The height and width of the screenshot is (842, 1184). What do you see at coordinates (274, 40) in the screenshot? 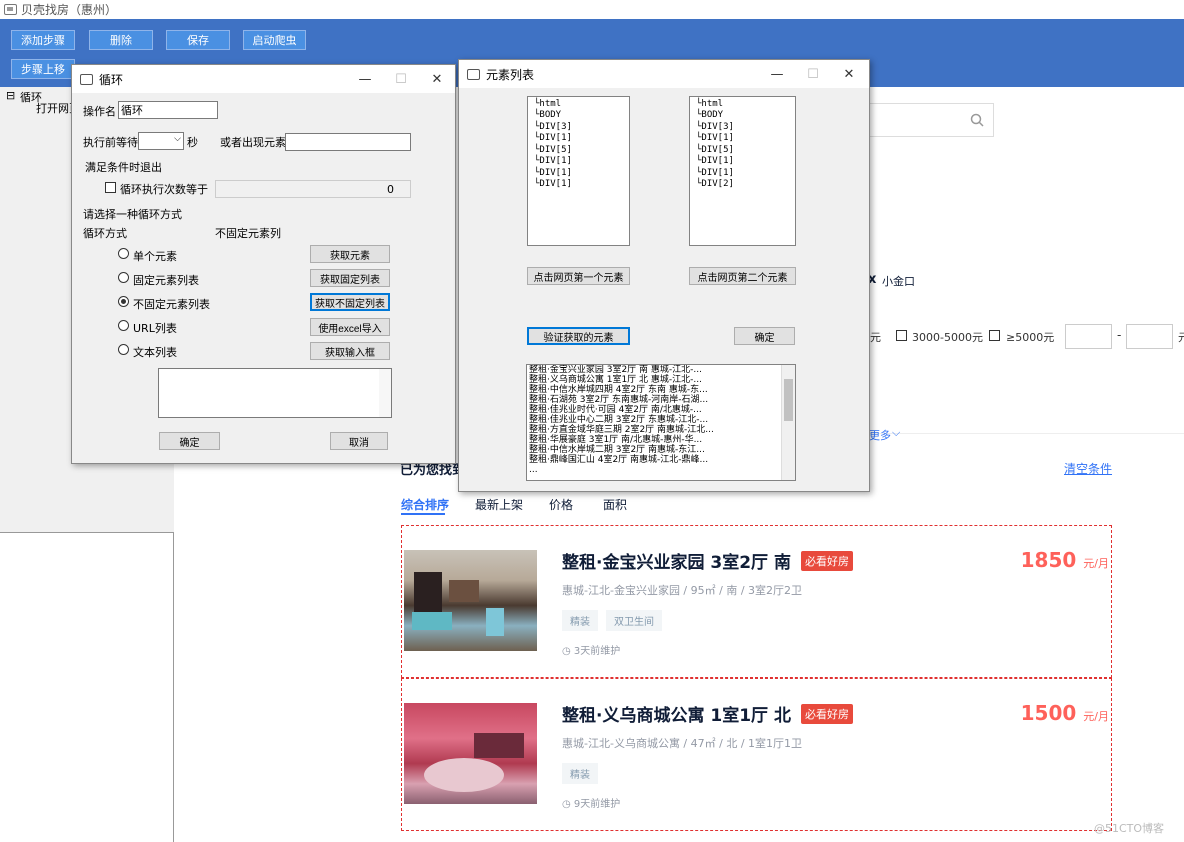
I see `start-crawler-button: 启动爬虫` at bounding box center [274, 40].